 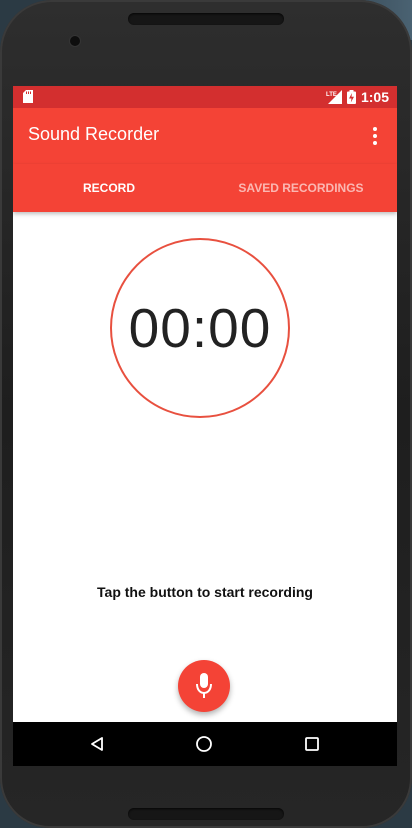 I want to click on recording-hint: Tap the button to start recording, so click(x=205, y=592).